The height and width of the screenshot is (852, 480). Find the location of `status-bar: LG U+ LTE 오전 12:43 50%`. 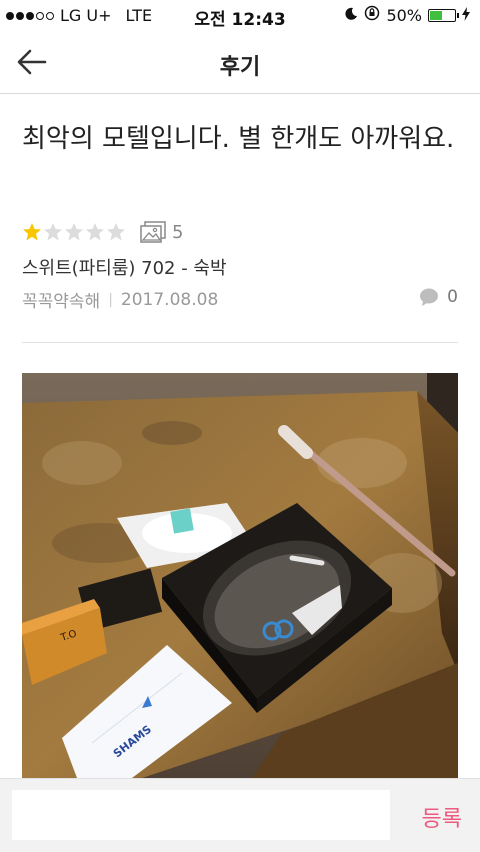

status-bar: LG U+ LTE 오전 12:43 50% is located at coordinates (240, 15).